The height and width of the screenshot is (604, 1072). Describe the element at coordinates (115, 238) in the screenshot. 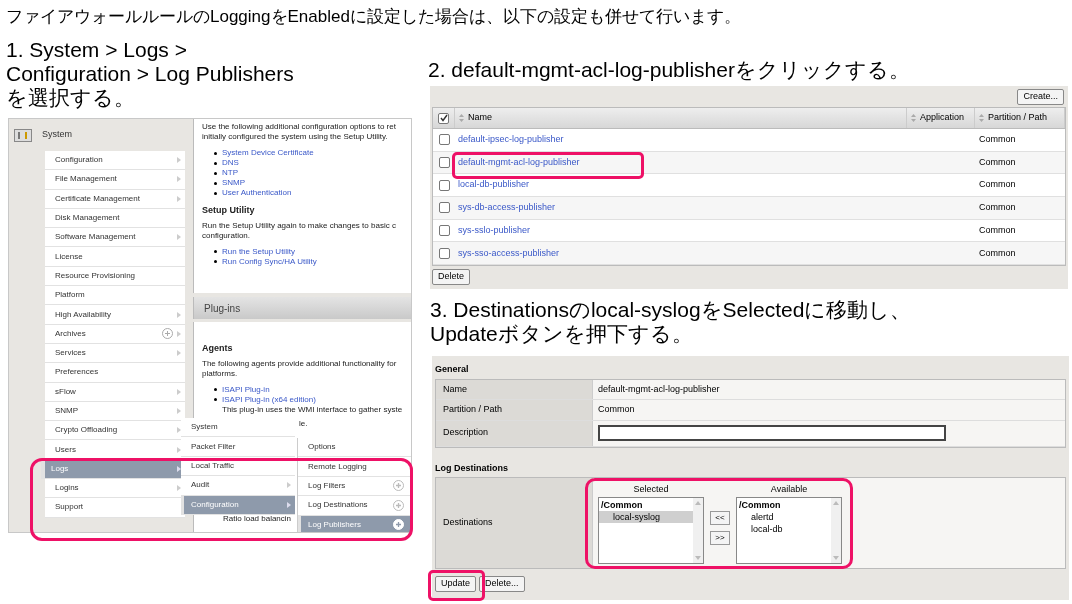

I see `menu-item: Software Management` at that location.